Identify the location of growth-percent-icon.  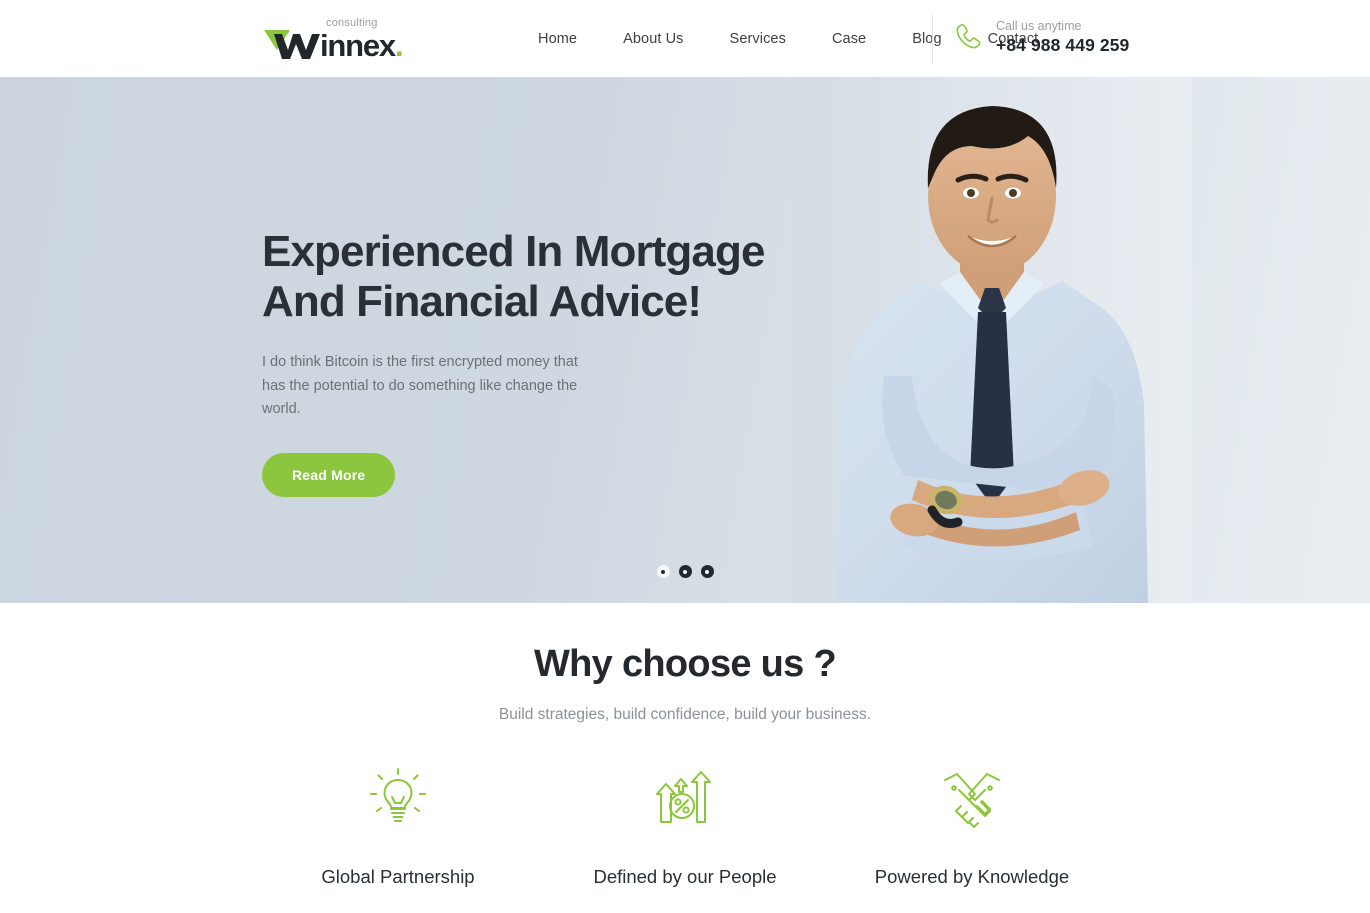
(683, 797).